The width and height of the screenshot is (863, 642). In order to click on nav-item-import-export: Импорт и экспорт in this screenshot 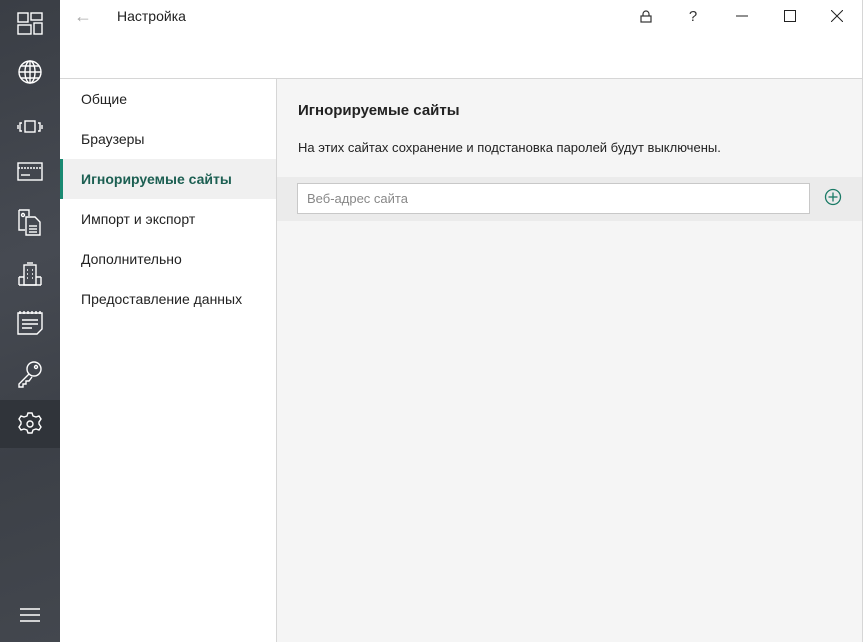, I will do `click(168, 219)`.